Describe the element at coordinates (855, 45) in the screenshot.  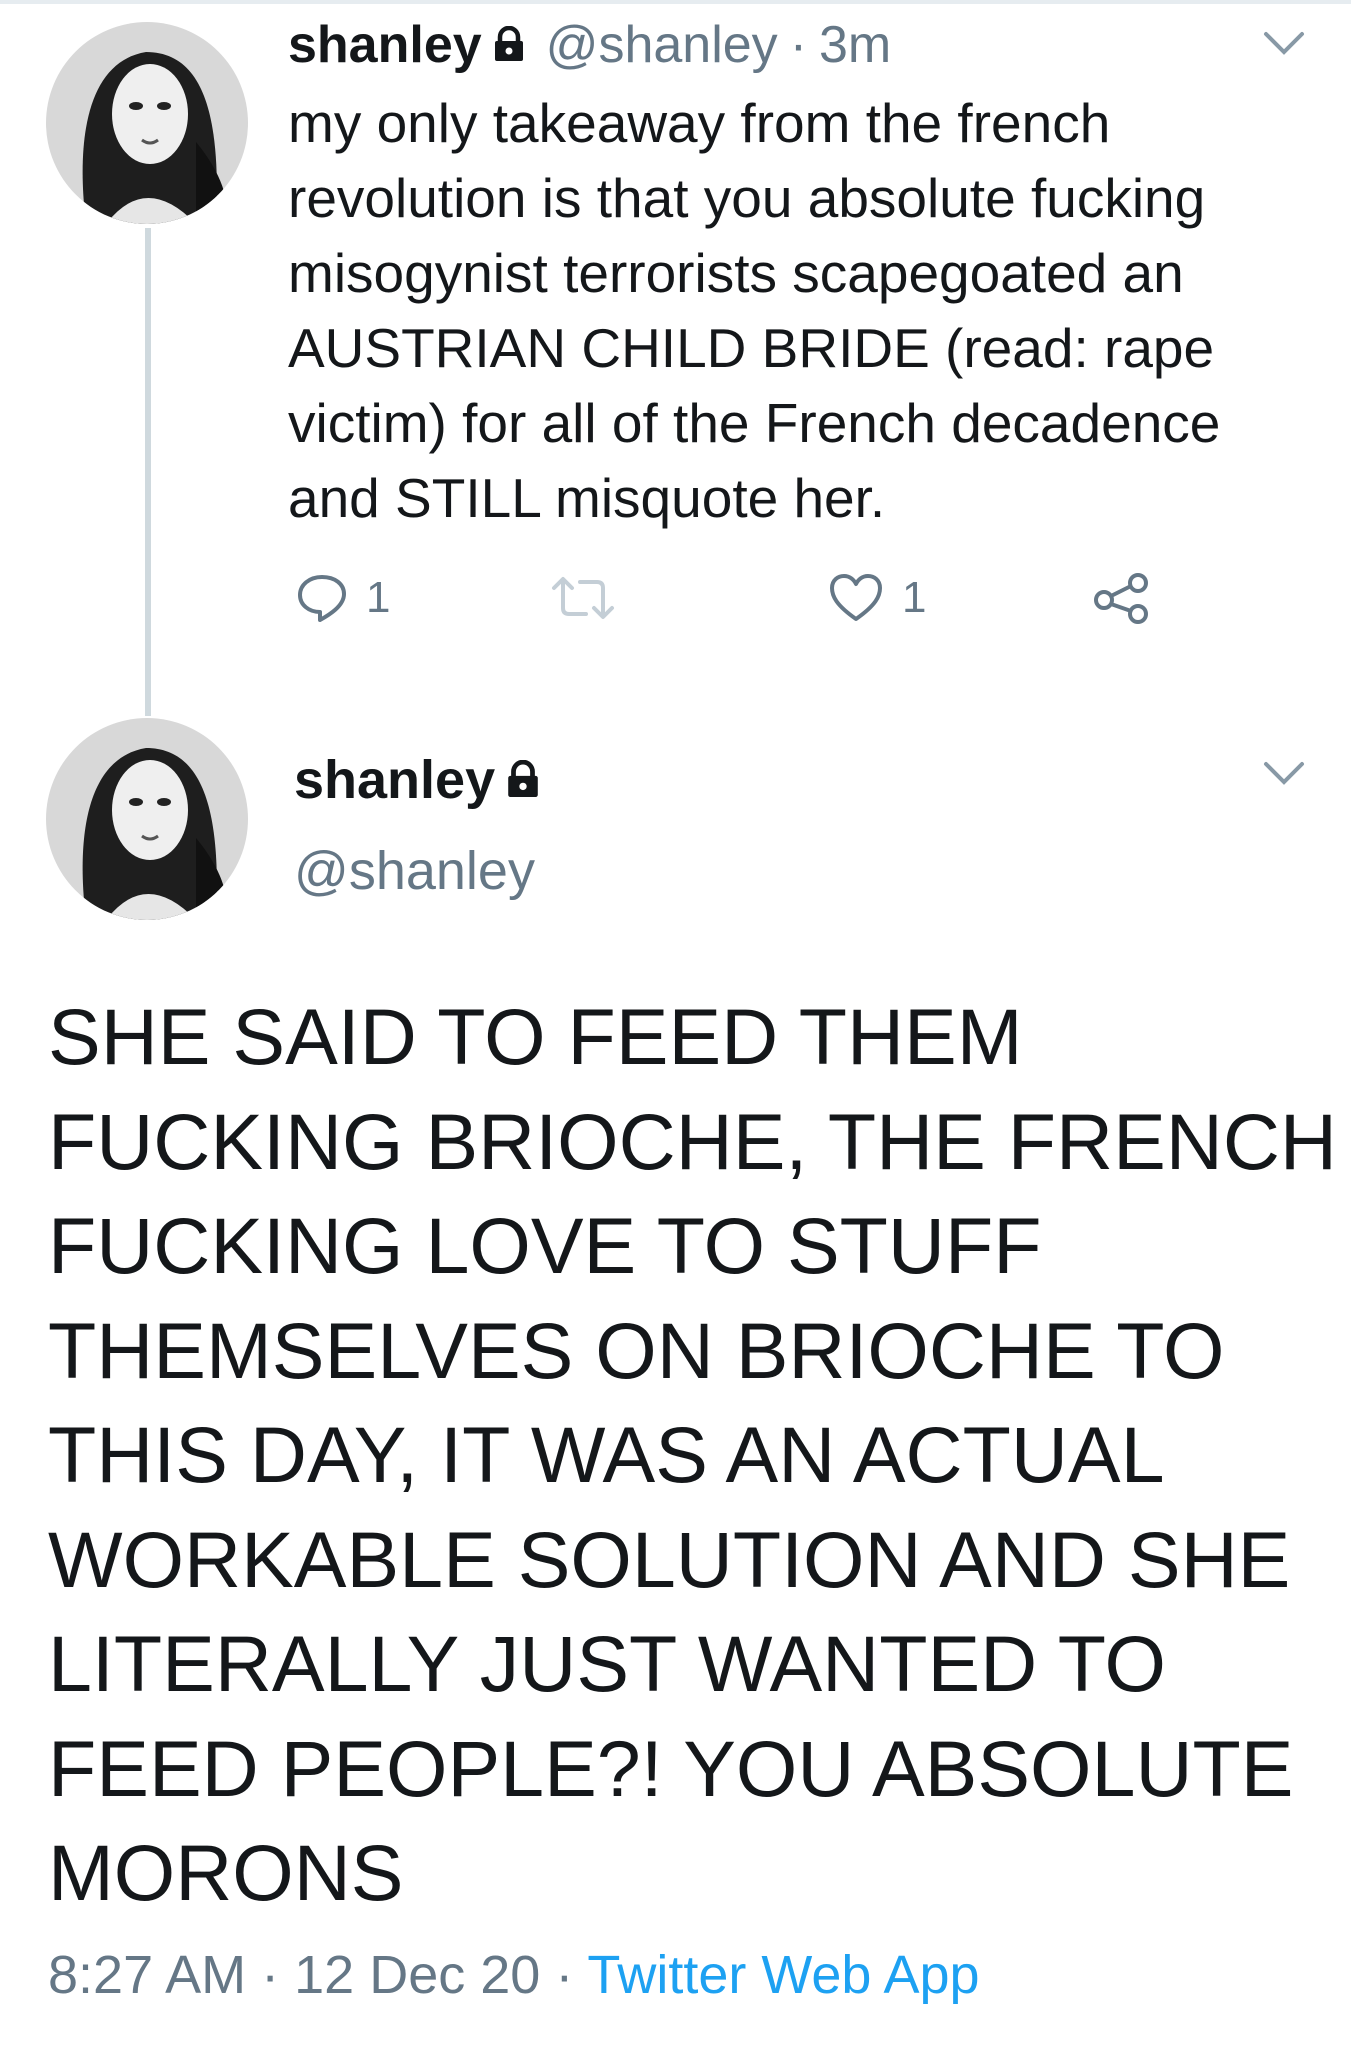
I see `timestamp: 3m` at that location.